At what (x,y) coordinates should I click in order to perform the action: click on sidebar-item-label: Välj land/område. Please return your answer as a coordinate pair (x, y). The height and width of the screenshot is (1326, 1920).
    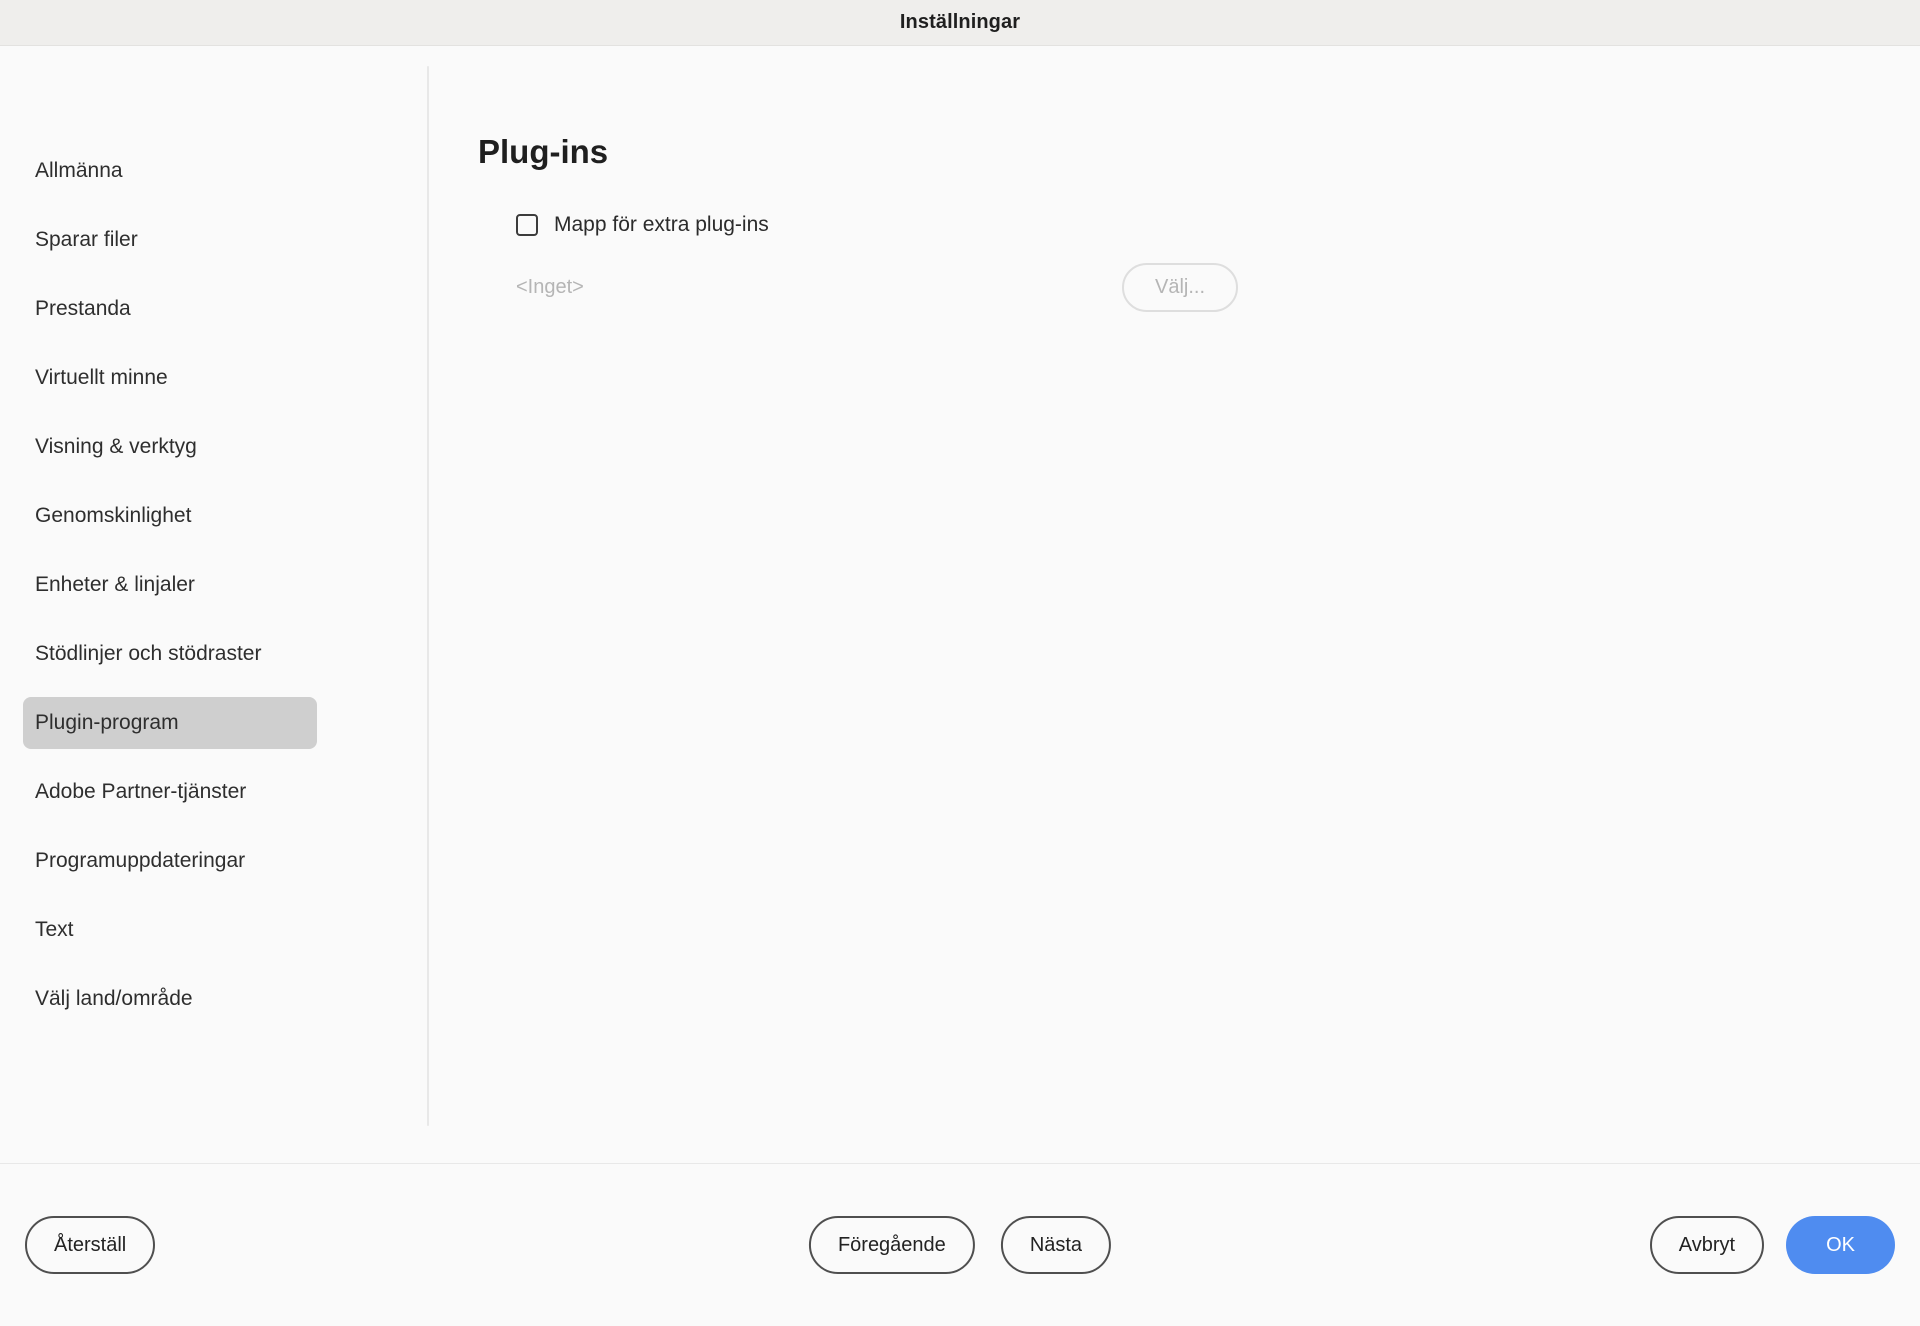
    Looking at the image, I should click on (114, 998).